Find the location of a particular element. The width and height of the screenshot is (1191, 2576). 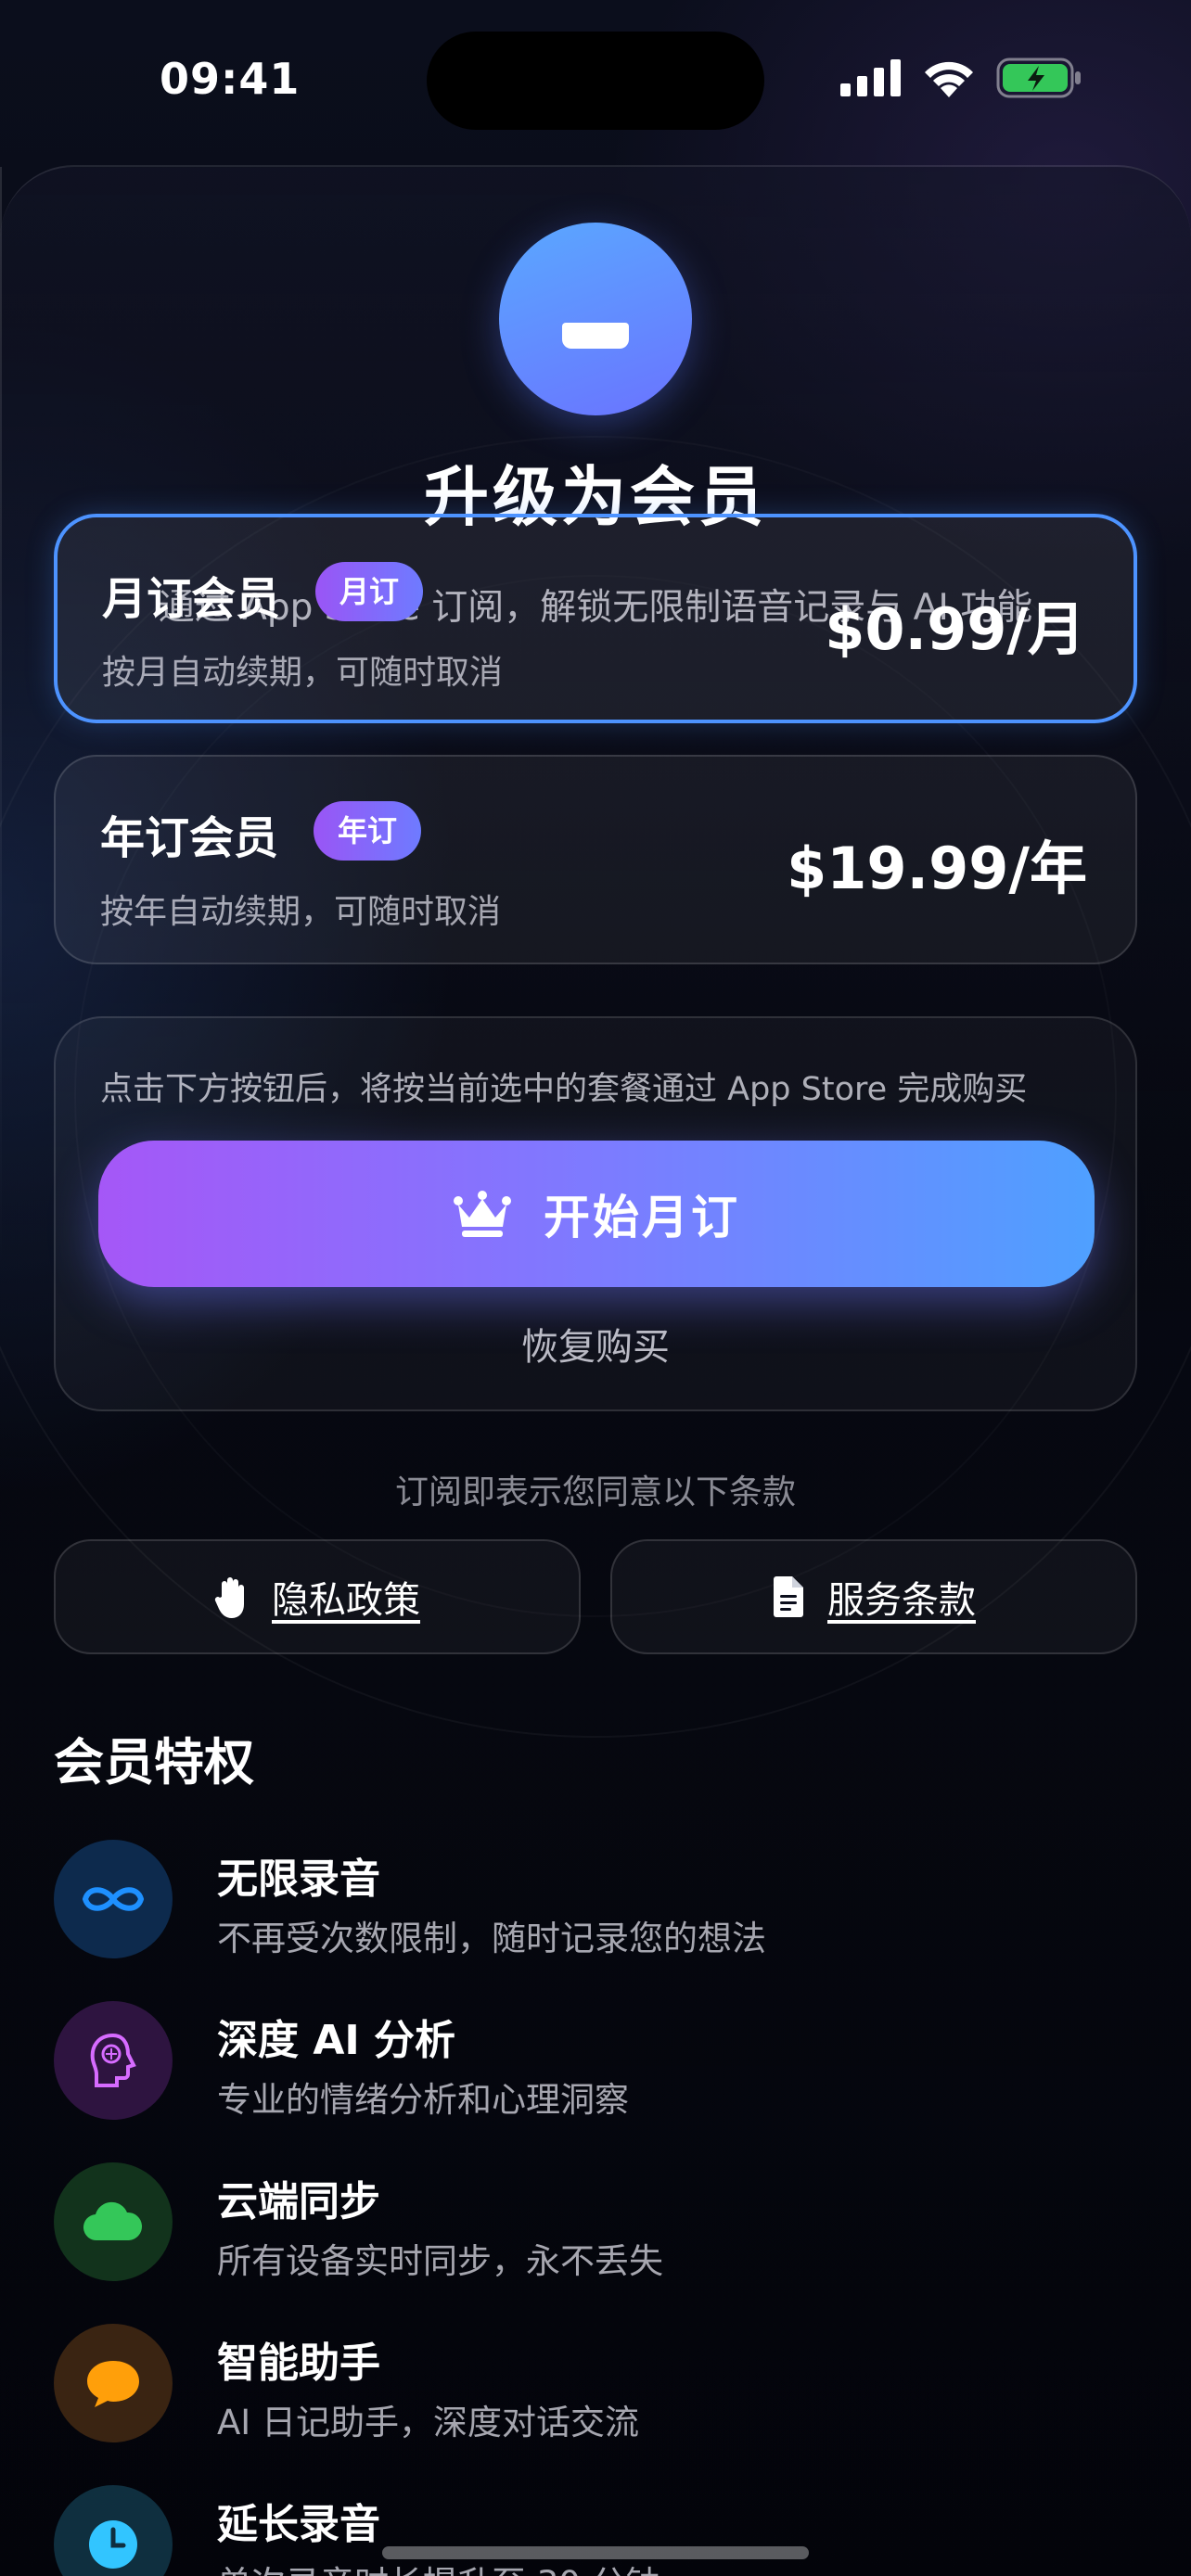

benefit-description: AI 日记助手，深度对话交流 is located at coordinates (428, 2422).